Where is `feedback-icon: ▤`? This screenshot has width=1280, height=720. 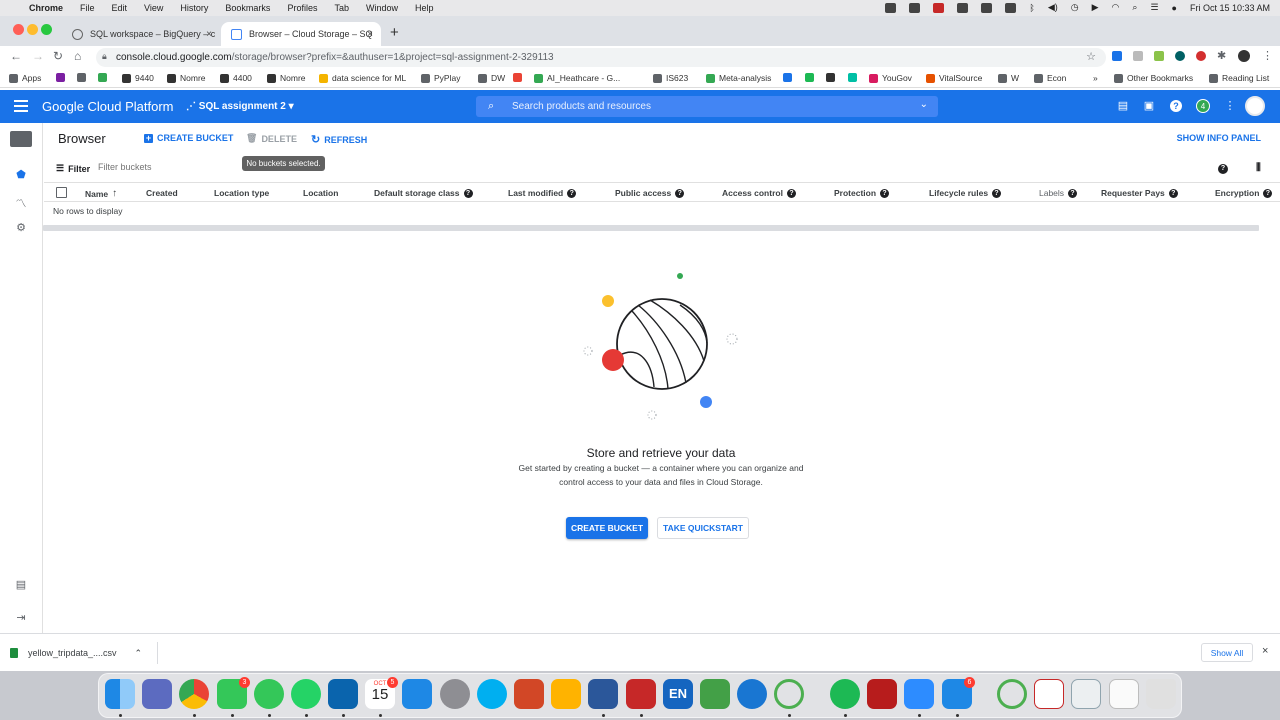
feedback-icon: ▤ is located at coordinates (1123, 106).